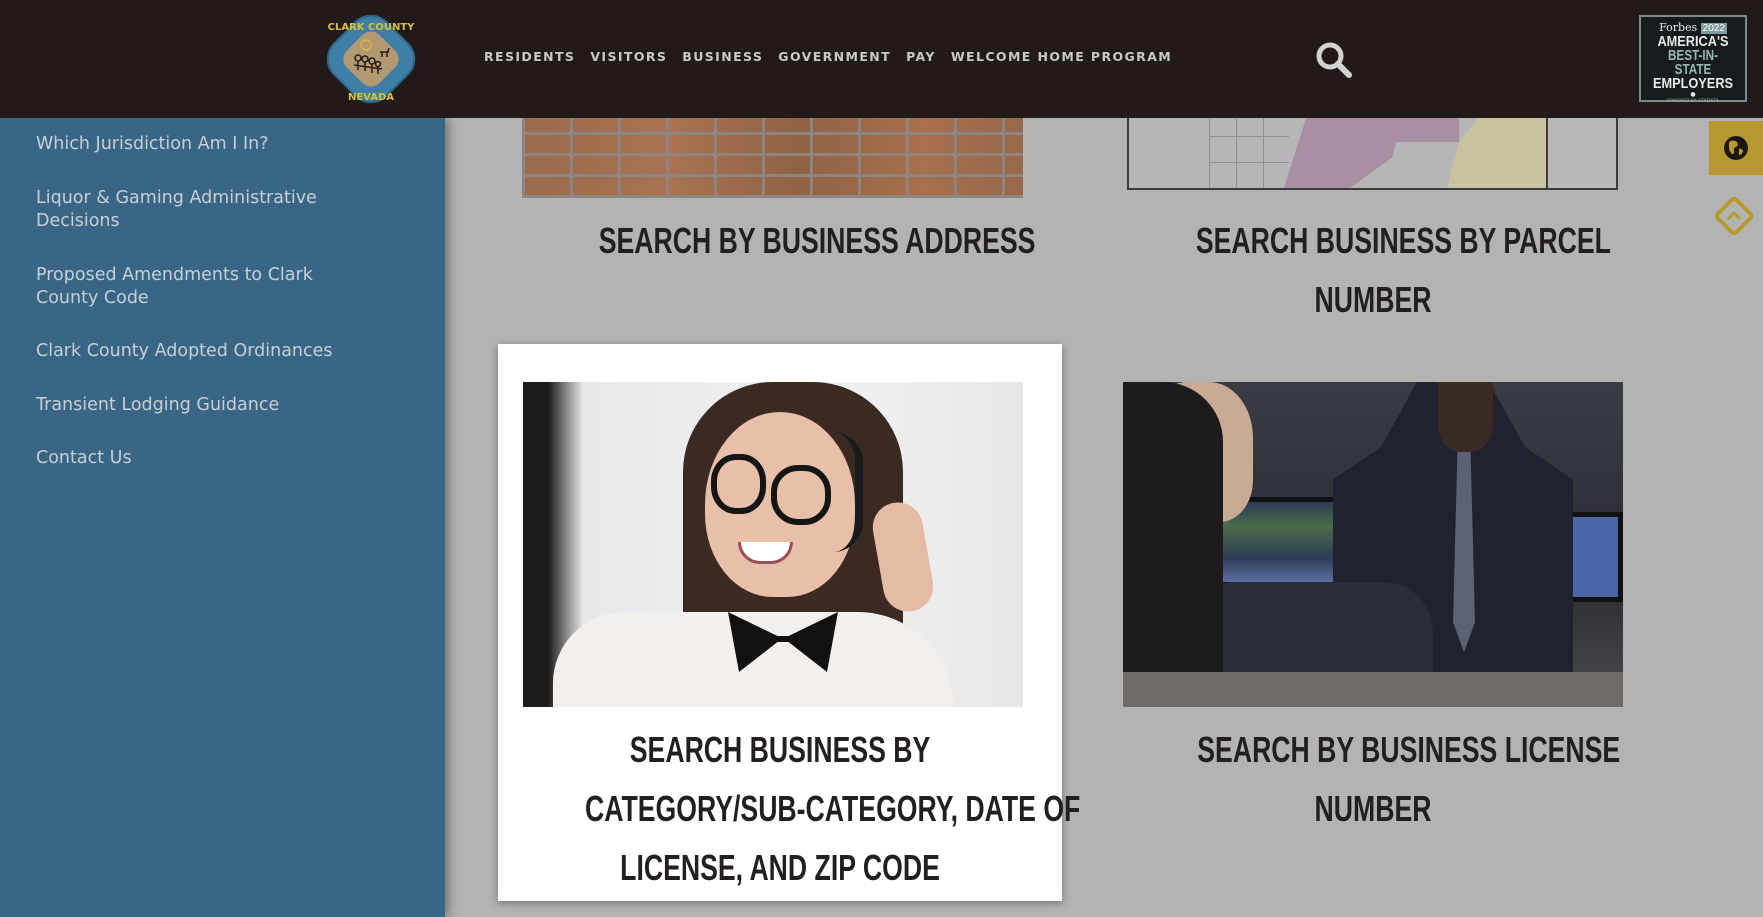 The height and width of the screenshot is (917, 1763). I want to click on sidebar-item-label: Transient Lodging Guidance, so click(158, 405).